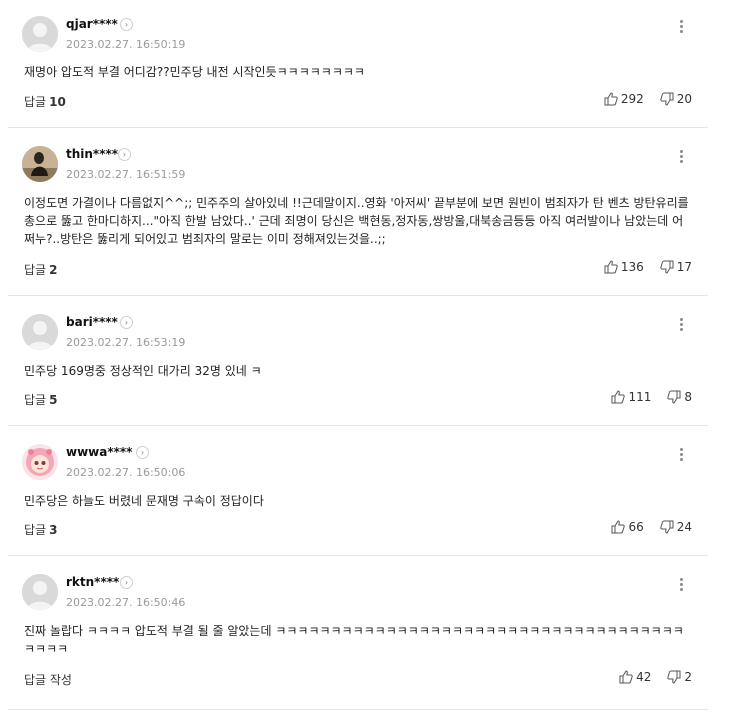 This screenshot has width=736, height=716. I want to click on vote-group: 292 20, so click(648, 99).